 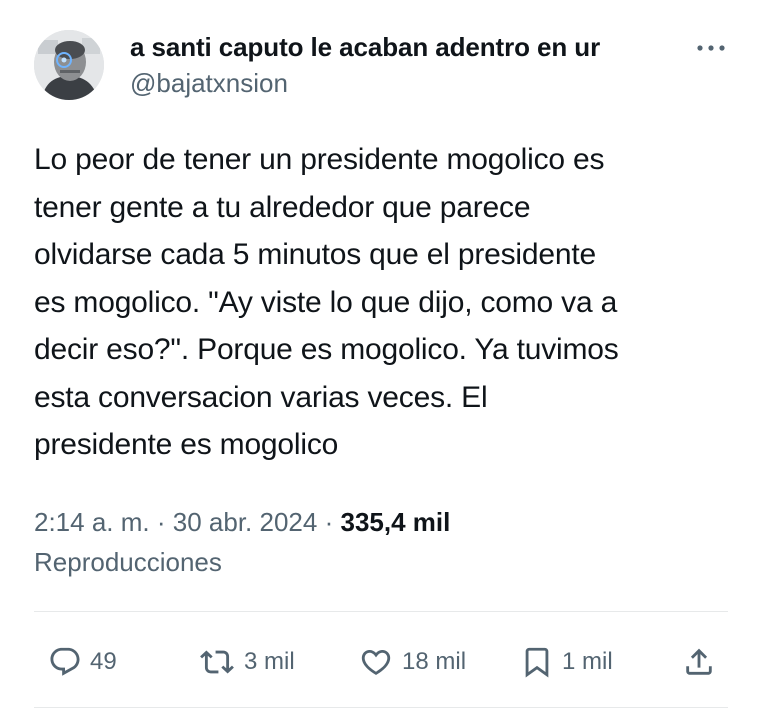 I want to click on reply-icon, so click(x=65, y=661).